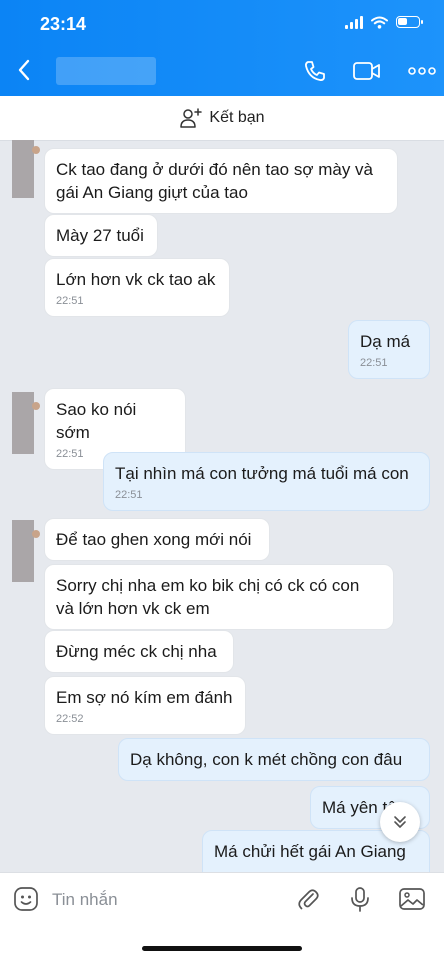  What do you see at coordinates (136, 651) in the screenshot?
I see `message-text: Đừng méc ck chị nha` at bounding box center [136, 651].